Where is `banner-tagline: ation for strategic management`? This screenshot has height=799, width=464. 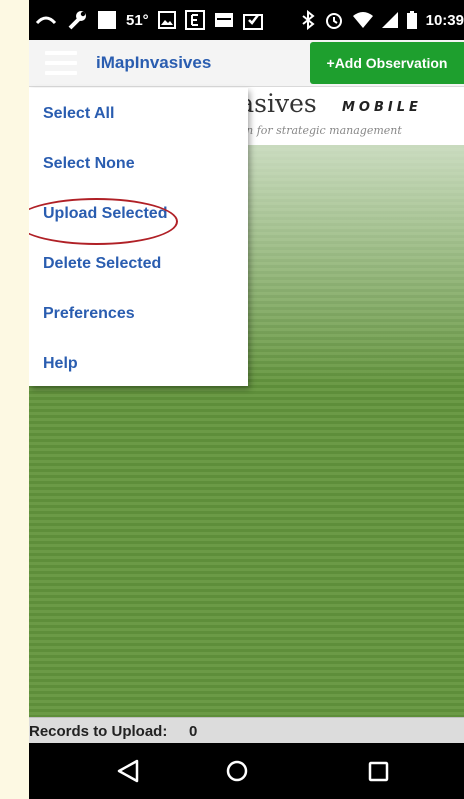
banner-tagline: ation for strategic management is located at coordinates (313, 130).